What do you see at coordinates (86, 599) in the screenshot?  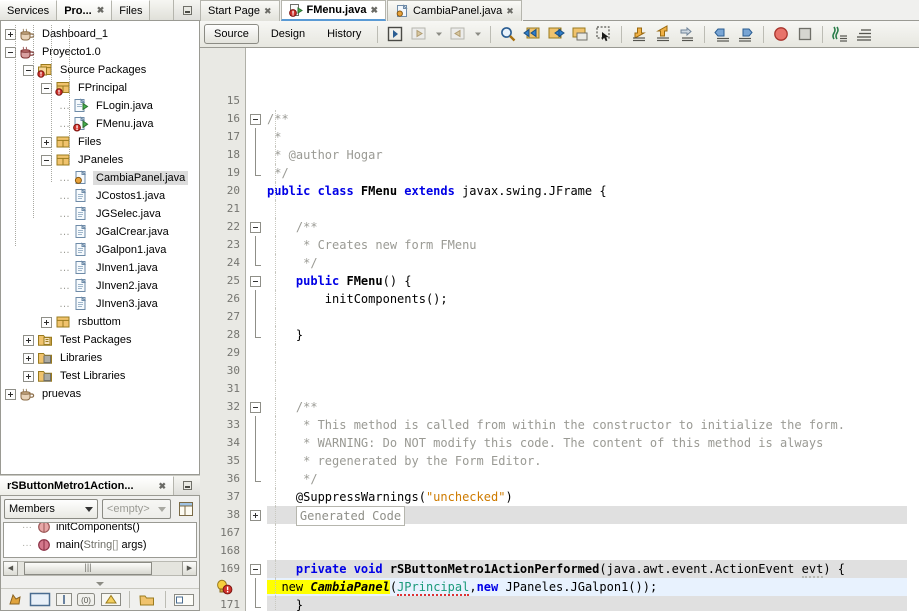 I see `palette-button-icon: (0)` at bounding box center [86, 599].